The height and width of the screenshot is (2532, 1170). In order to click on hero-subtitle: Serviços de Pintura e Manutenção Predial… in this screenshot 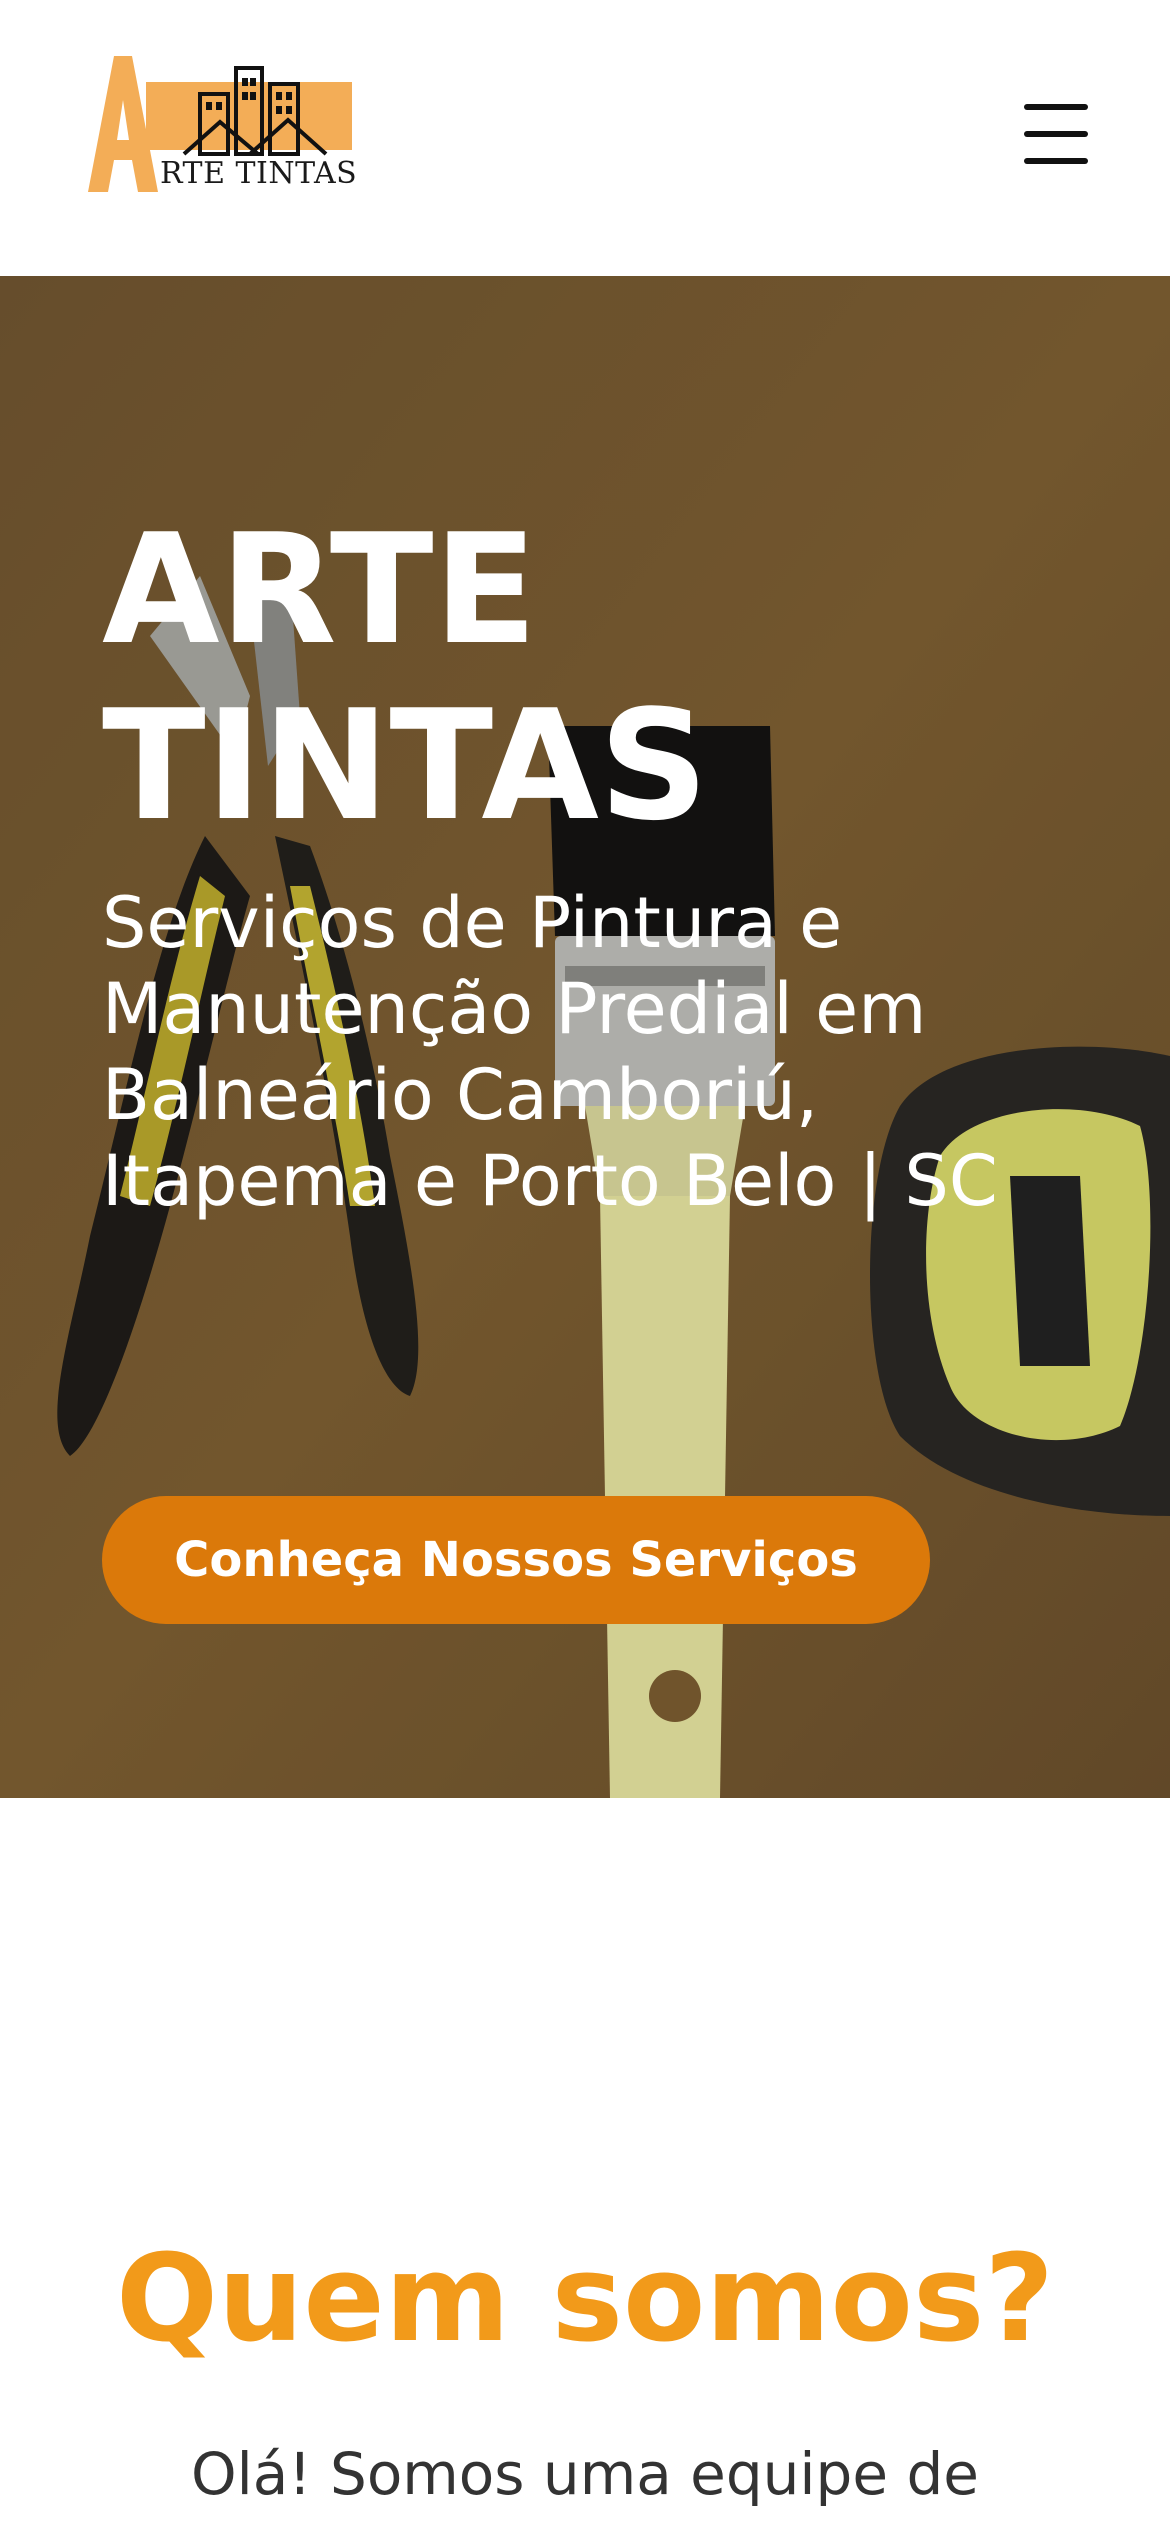, I will do `click(602, 1052)`.